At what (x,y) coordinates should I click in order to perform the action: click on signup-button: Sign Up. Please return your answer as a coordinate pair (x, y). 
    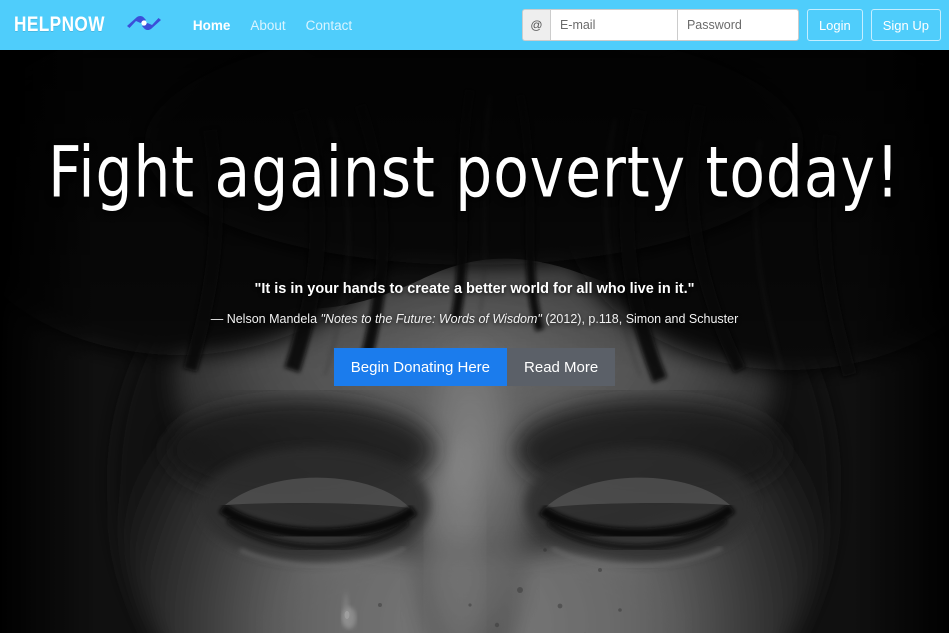
    Looking at the image, I should click on (905, 25).